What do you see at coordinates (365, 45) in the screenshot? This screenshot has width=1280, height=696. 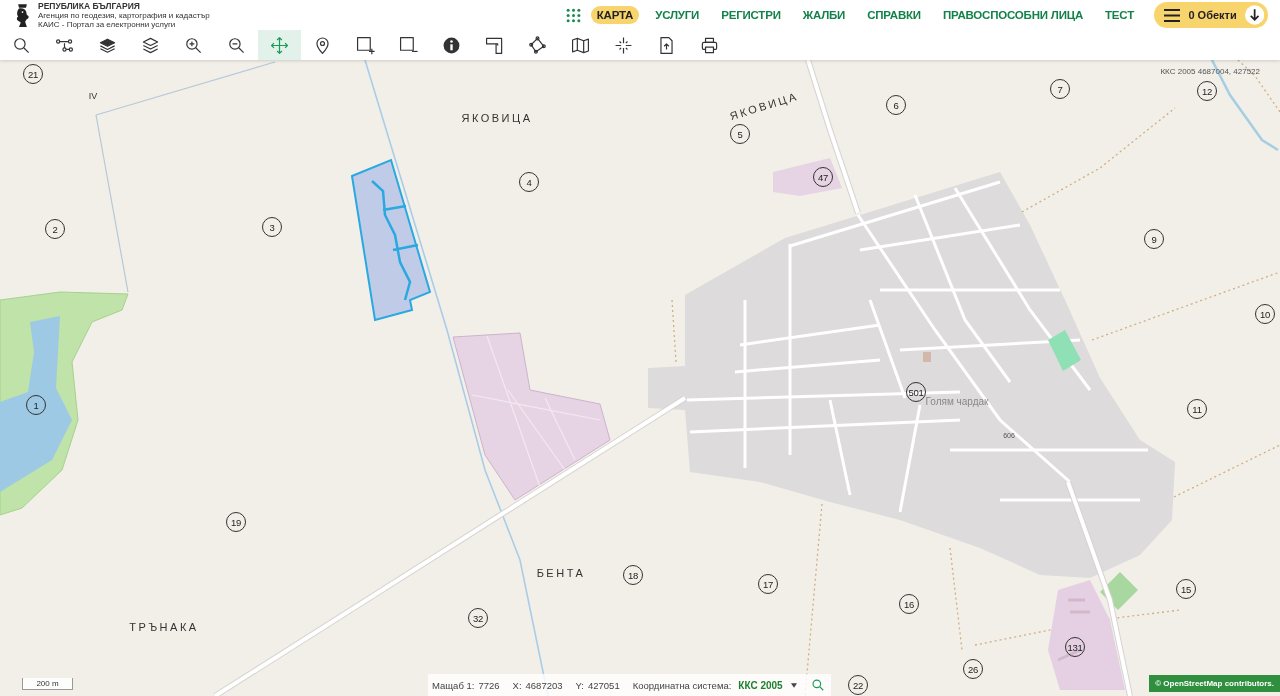 I see `square-plus-icon` at bounding box center [365, 45].